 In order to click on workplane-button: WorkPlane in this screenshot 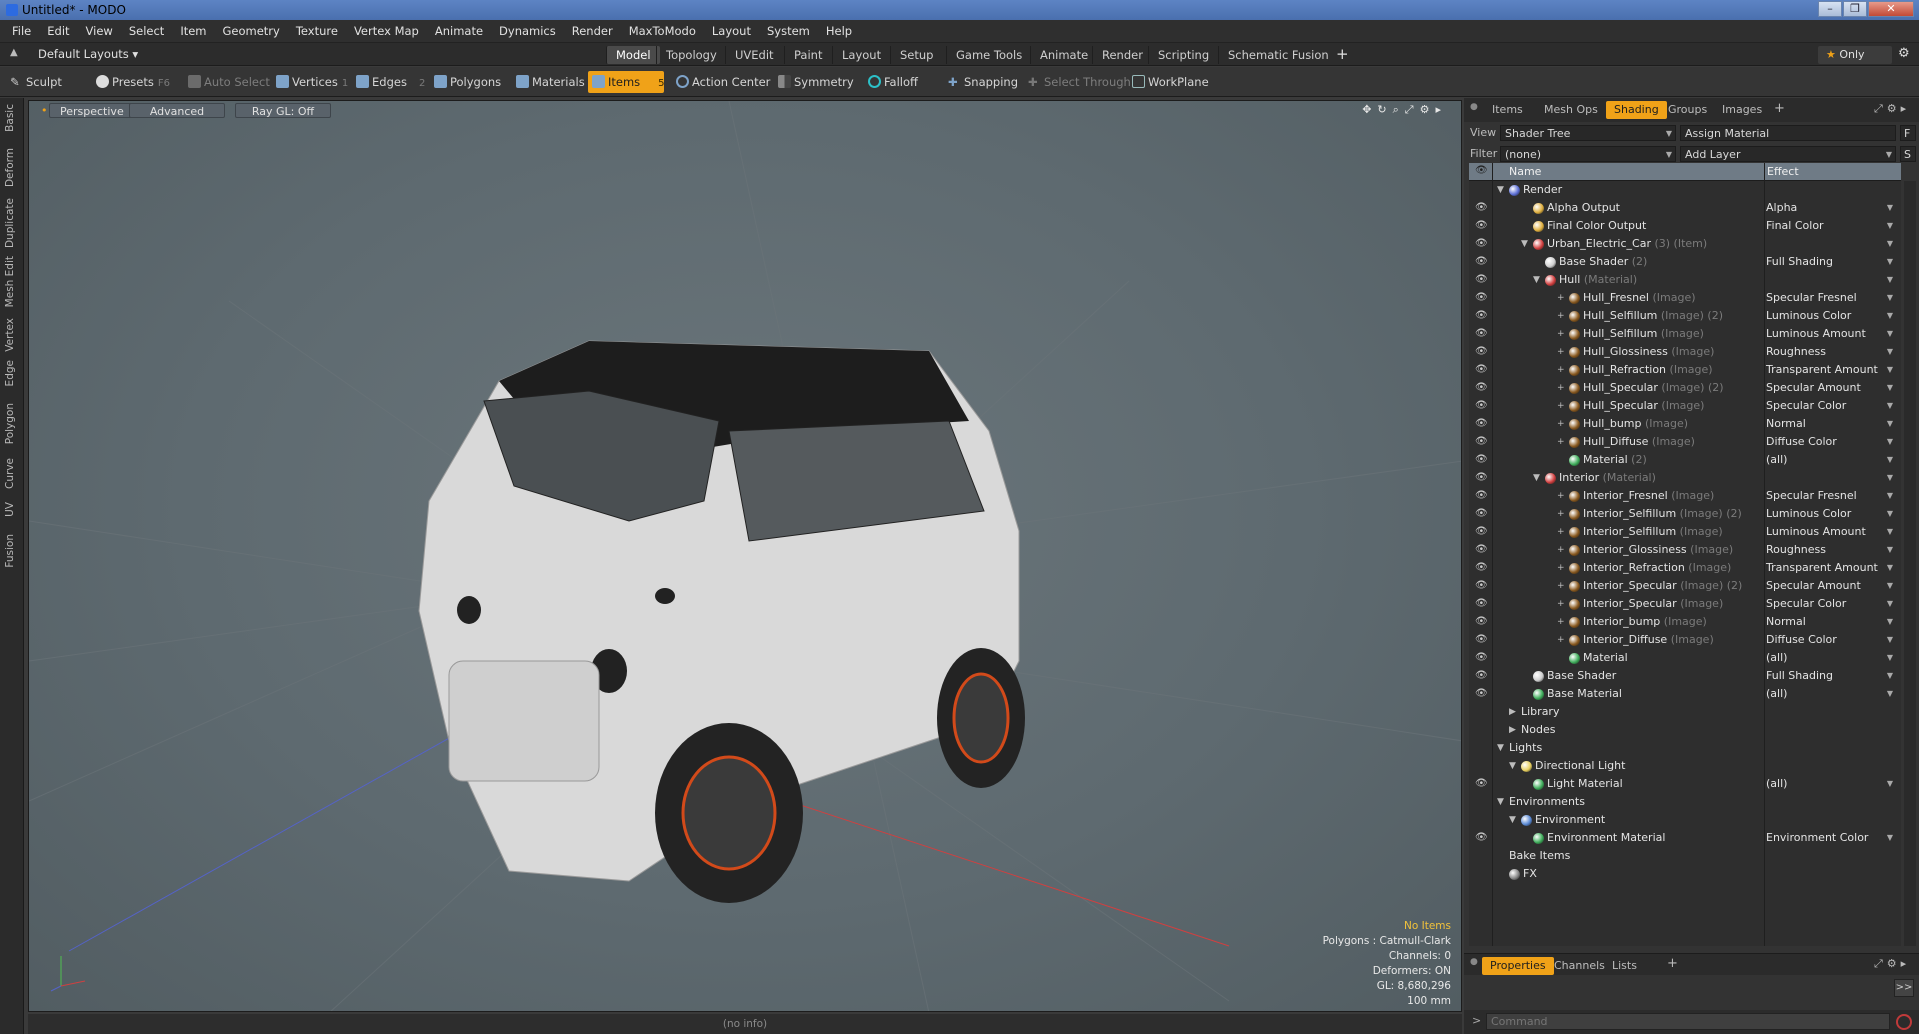, I will do `click(1171, 82)`.